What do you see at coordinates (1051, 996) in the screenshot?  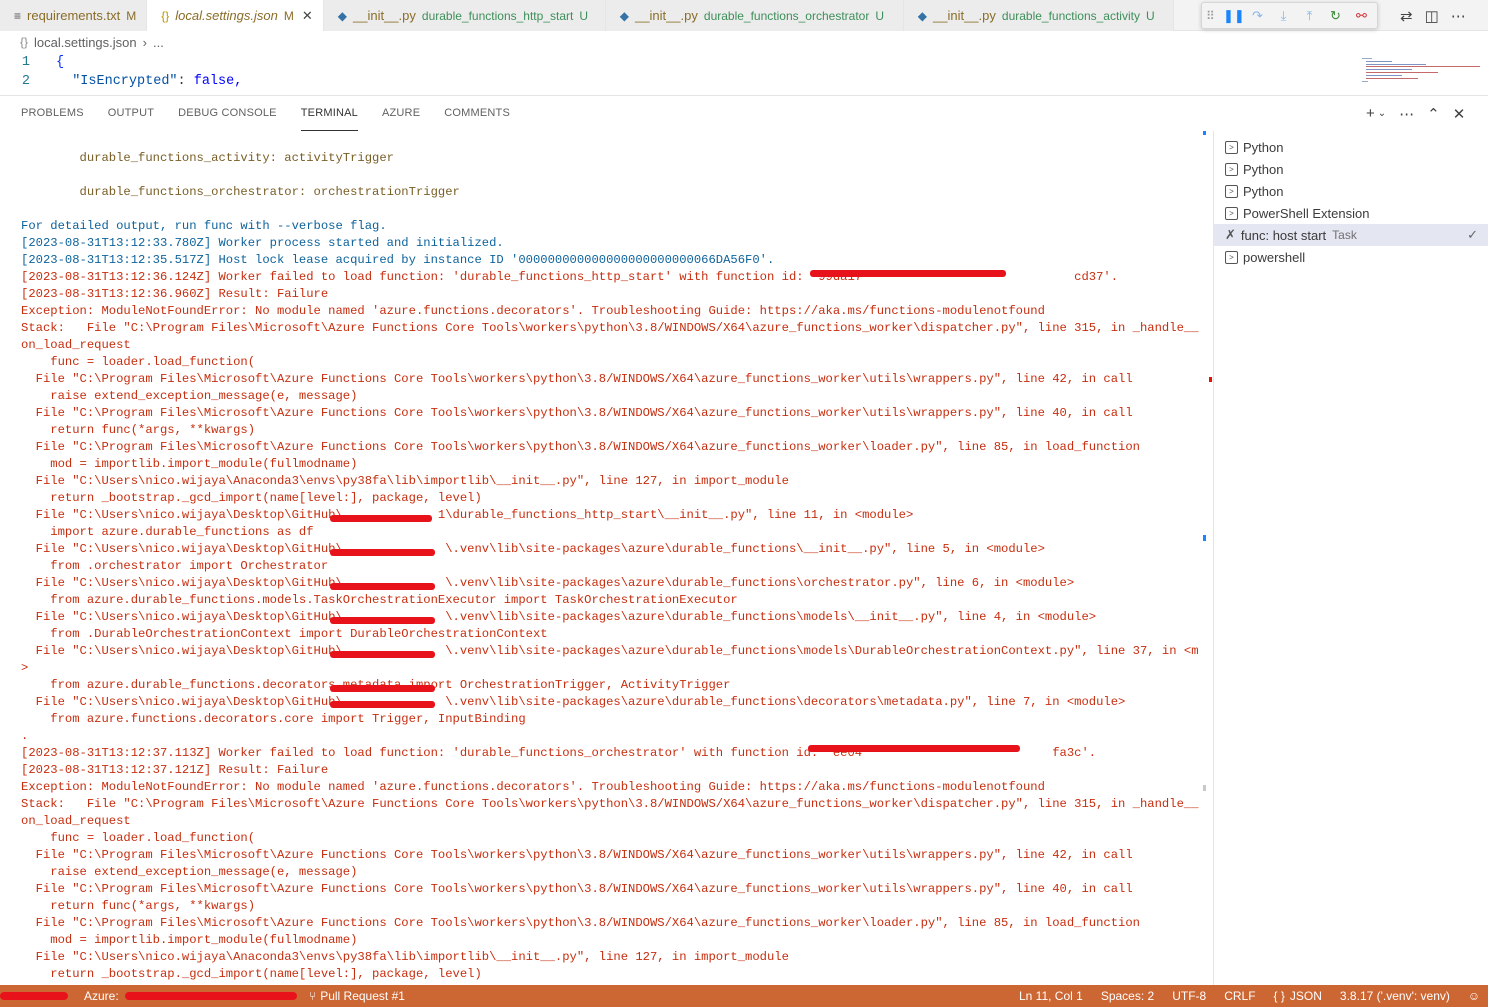 I see `cursor-position: Ln 11, Col 1` at bounding box center [1051, 996].